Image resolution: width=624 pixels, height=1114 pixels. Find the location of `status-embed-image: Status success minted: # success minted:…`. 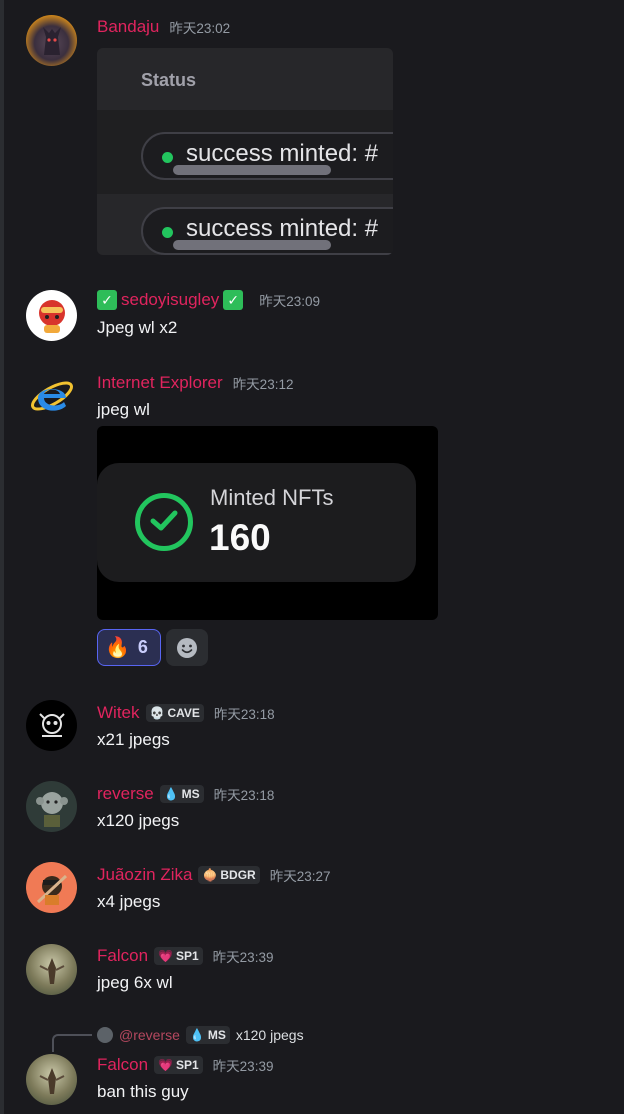

status-embed-image: Status success minted: # success minted:… is located at coordinates (245, 151).